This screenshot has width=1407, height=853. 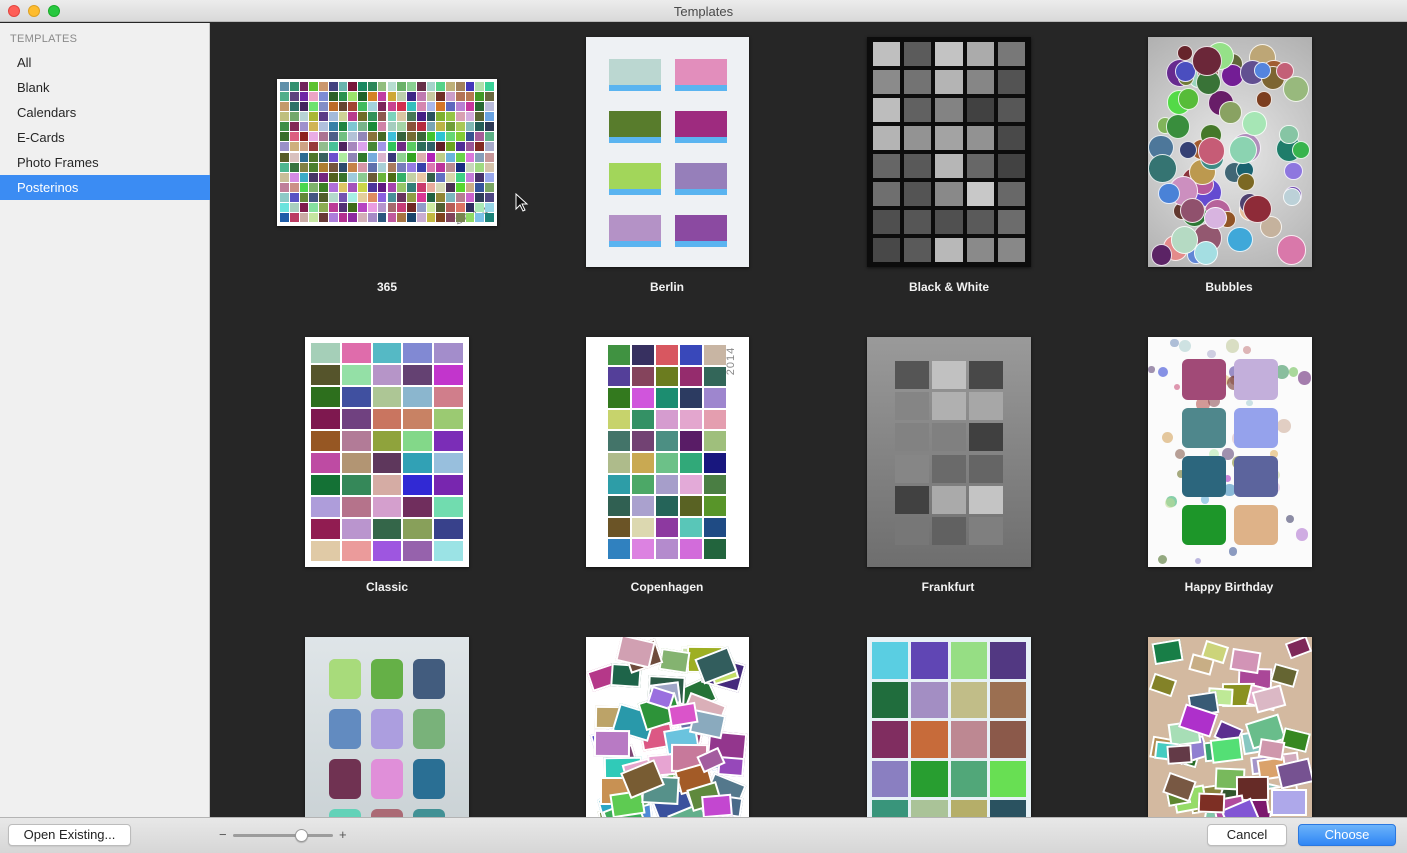 I want to click on sidebar-item-posterinos: Posterinos, so click(x=105, y=187).